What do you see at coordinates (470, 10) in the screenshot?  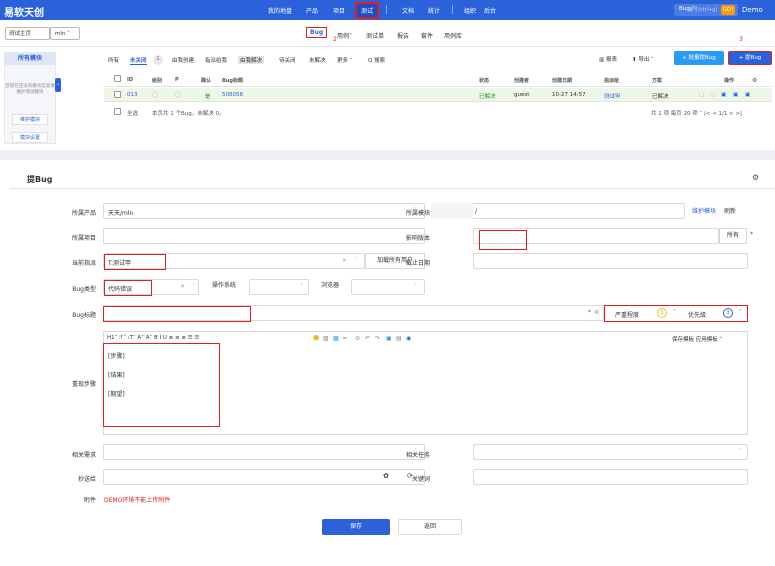 I see `nav-org: 组织` at bounding box center [470, 10].